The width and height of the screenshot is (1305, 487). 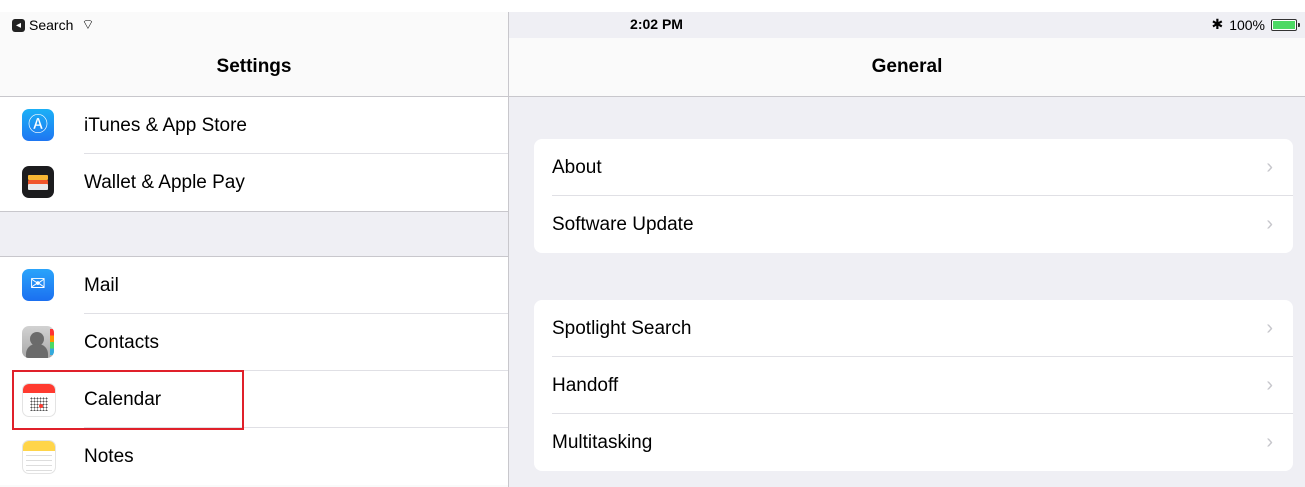 I want to click on settings-item-label: Mail, so click(x=101, y=285).